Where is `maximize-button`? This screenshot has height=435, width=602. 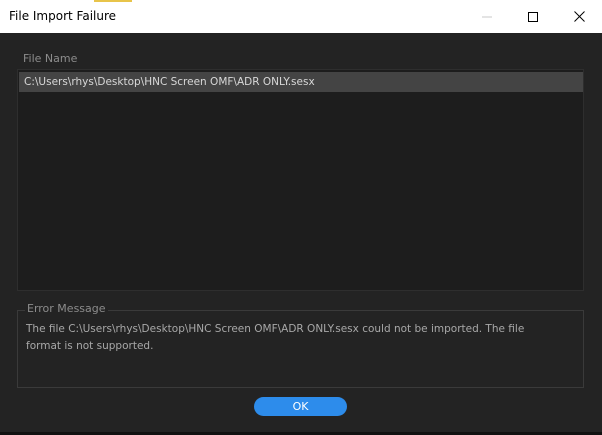 maximize-button is located at coordinates (533, 16).